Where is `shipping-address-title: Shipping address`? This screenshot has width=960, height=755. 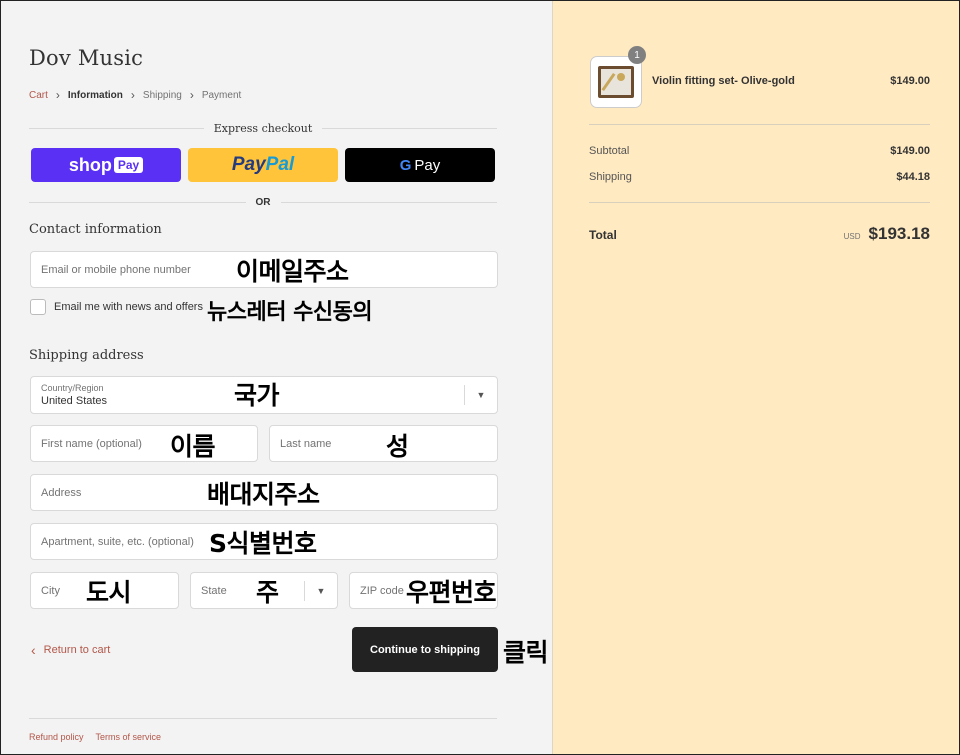
shipping-address-title: Shipping address is located at coordinates (86, 355).